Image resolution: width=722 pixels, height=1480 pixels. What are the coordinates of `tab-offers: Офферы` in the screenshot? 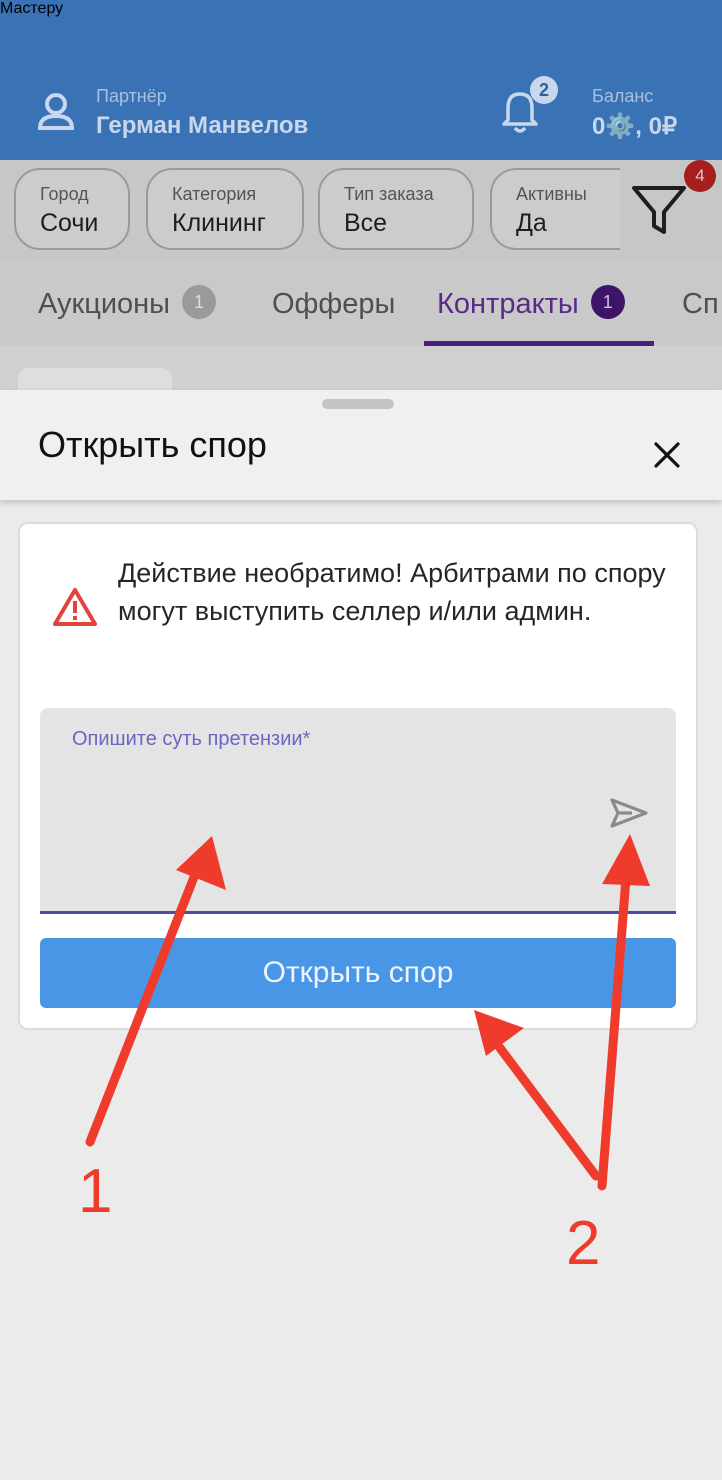 It's located at (333, 304).